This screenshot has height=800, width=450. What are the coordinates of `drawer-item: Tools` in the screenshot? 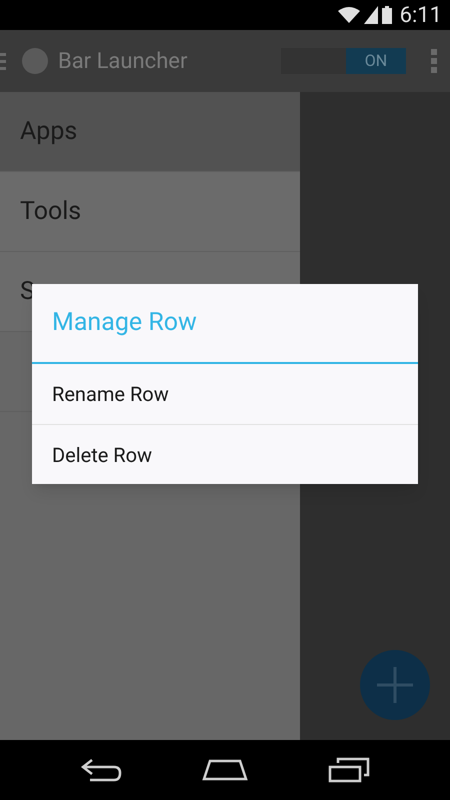 It's located at (150, 212).